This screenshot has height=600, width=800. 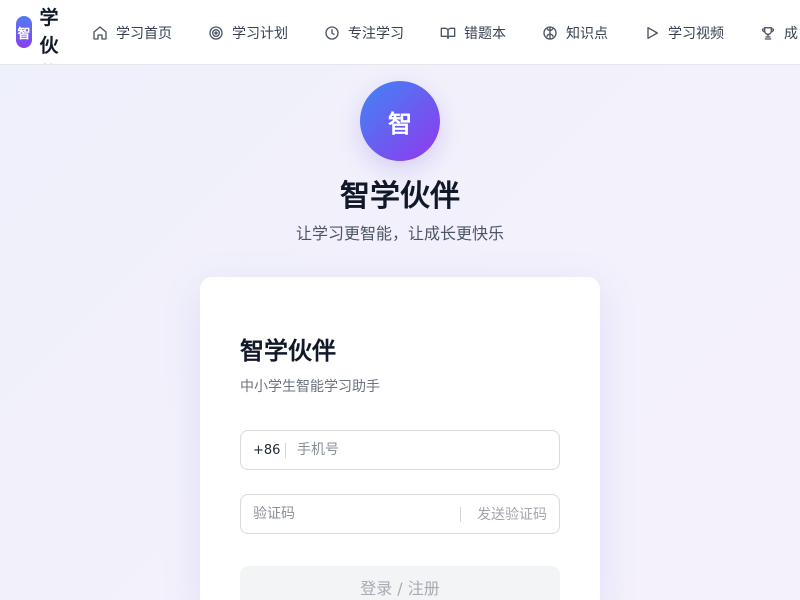 I want to click on brain-icon, so click(x=550, y=33).